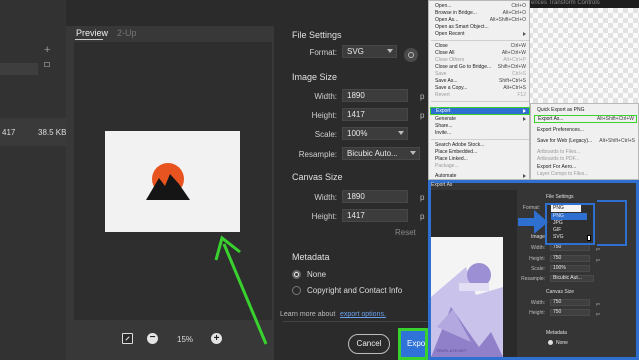 The width and height of the screenshot is (639, 360). Describe the element at coordinates (375, 133) in the screenshot. I see `scale-select: 100%` at that location.